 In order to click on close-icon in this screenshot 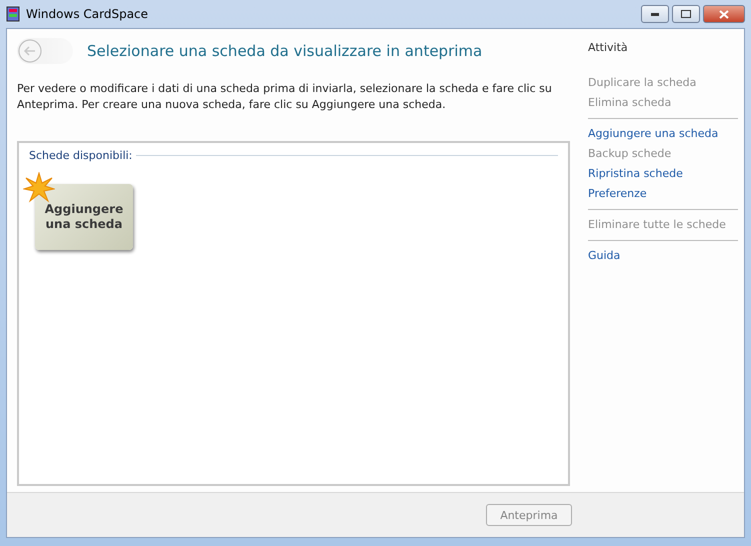, I will do `click(724, 14)`.